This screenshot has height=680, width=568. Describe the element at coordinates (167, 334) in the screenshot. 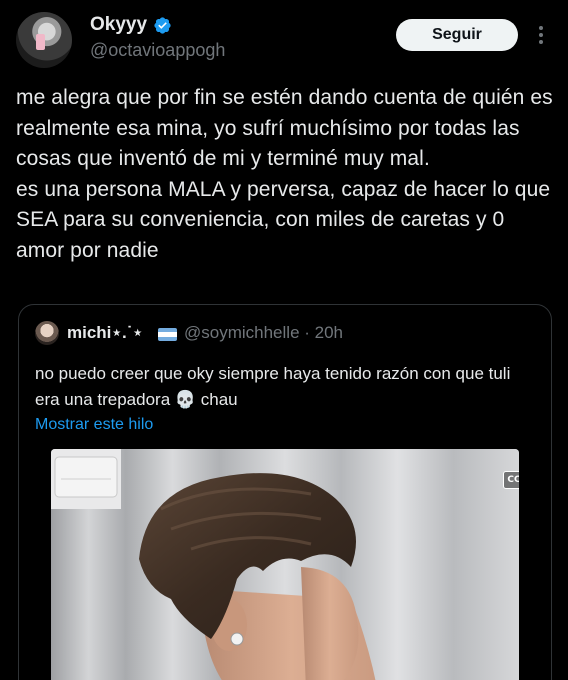

I see `argentina-flag-icon` at that location.